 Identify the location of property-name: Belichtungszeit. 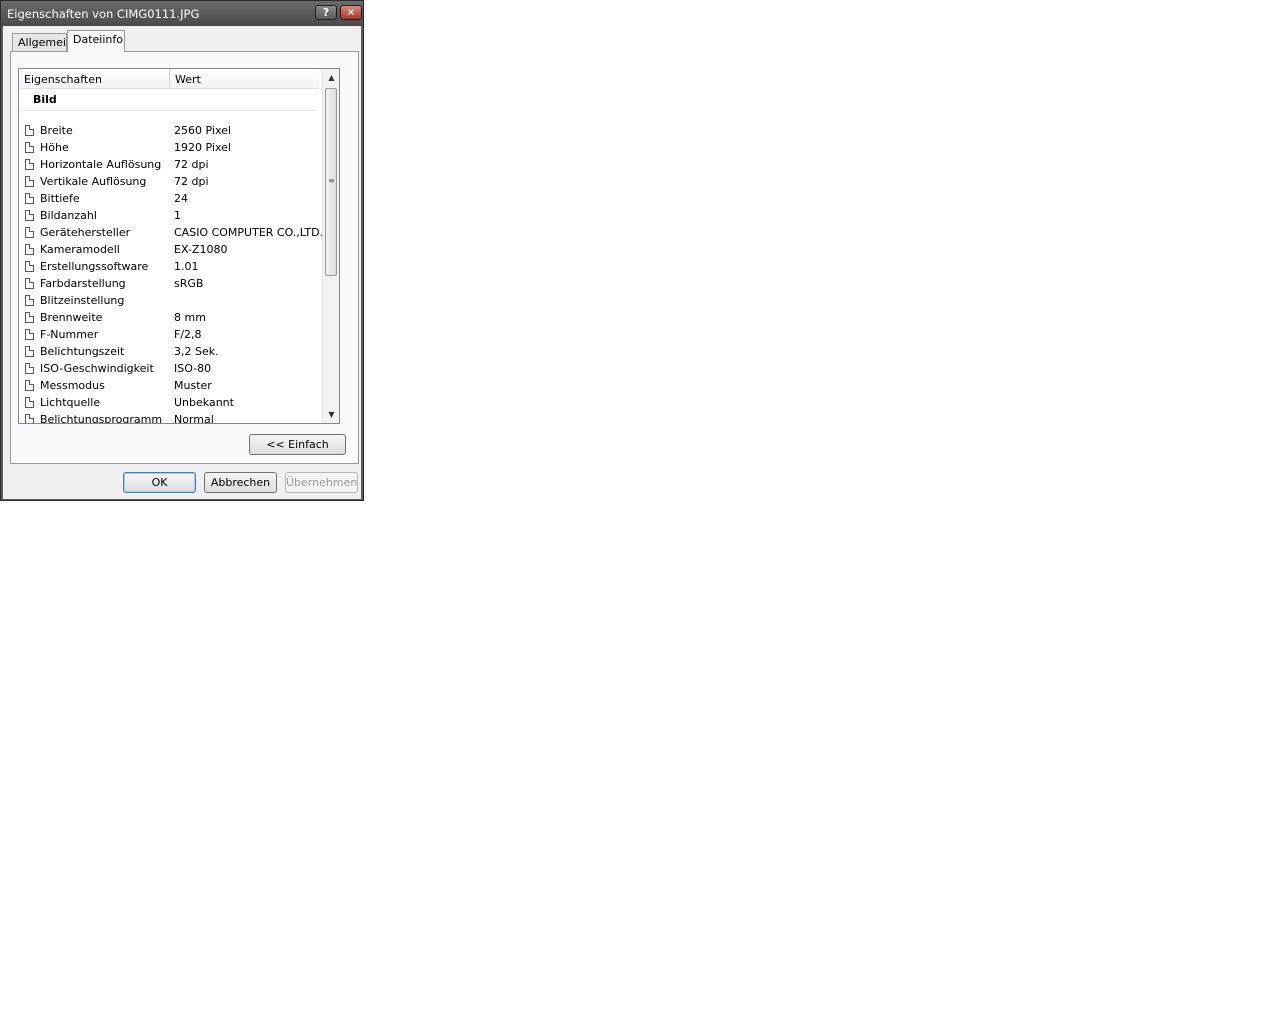
(82, 351).